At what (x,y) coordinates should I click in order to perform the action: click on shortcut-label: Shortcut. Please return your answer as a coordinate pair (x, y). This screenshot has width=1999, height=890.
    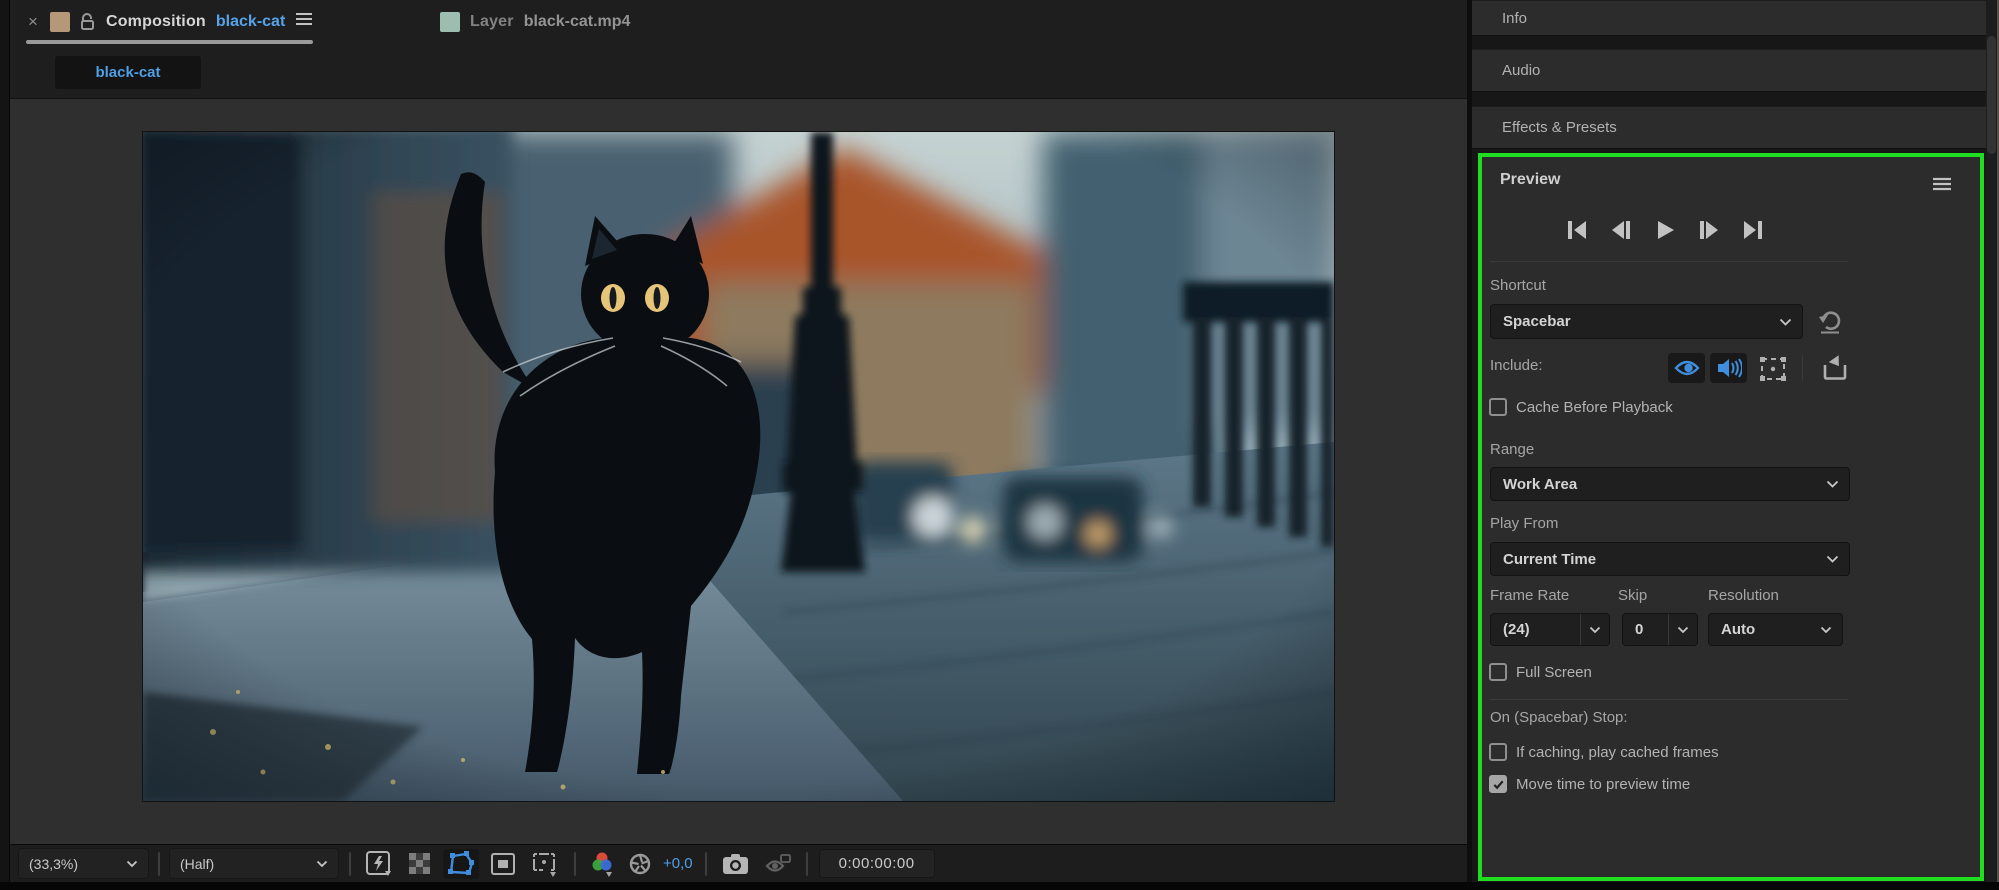
    Looking at the image, I should click on (1518, 285).